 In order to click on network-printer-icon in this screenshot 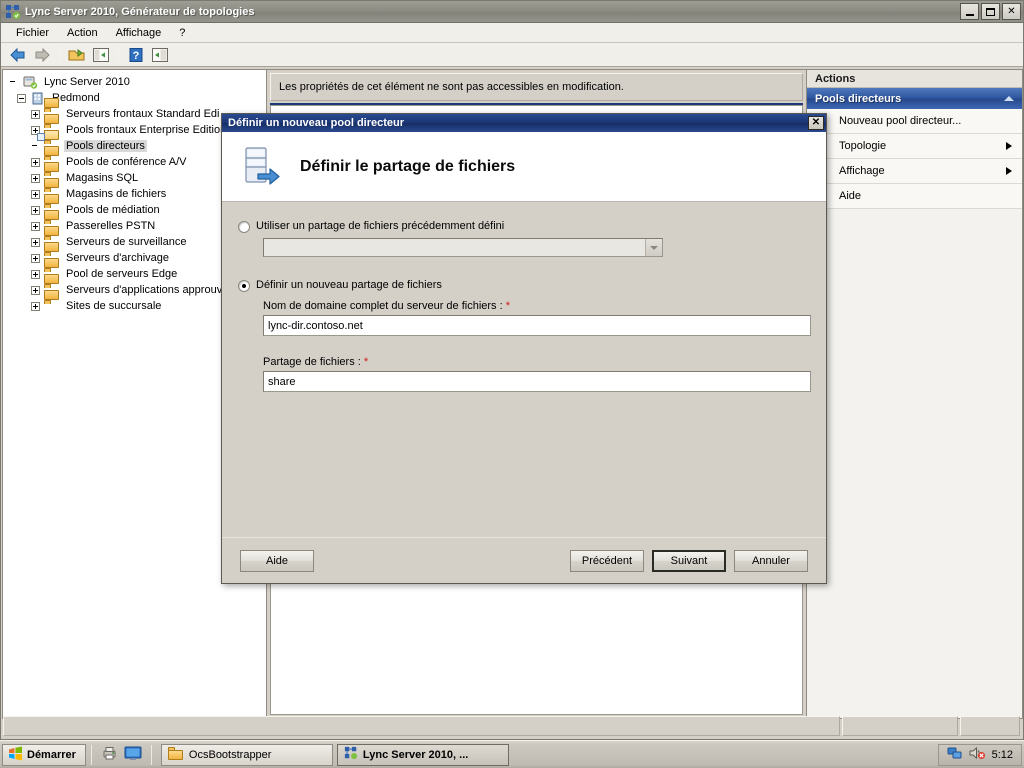, I will do `click(109, 754)`.